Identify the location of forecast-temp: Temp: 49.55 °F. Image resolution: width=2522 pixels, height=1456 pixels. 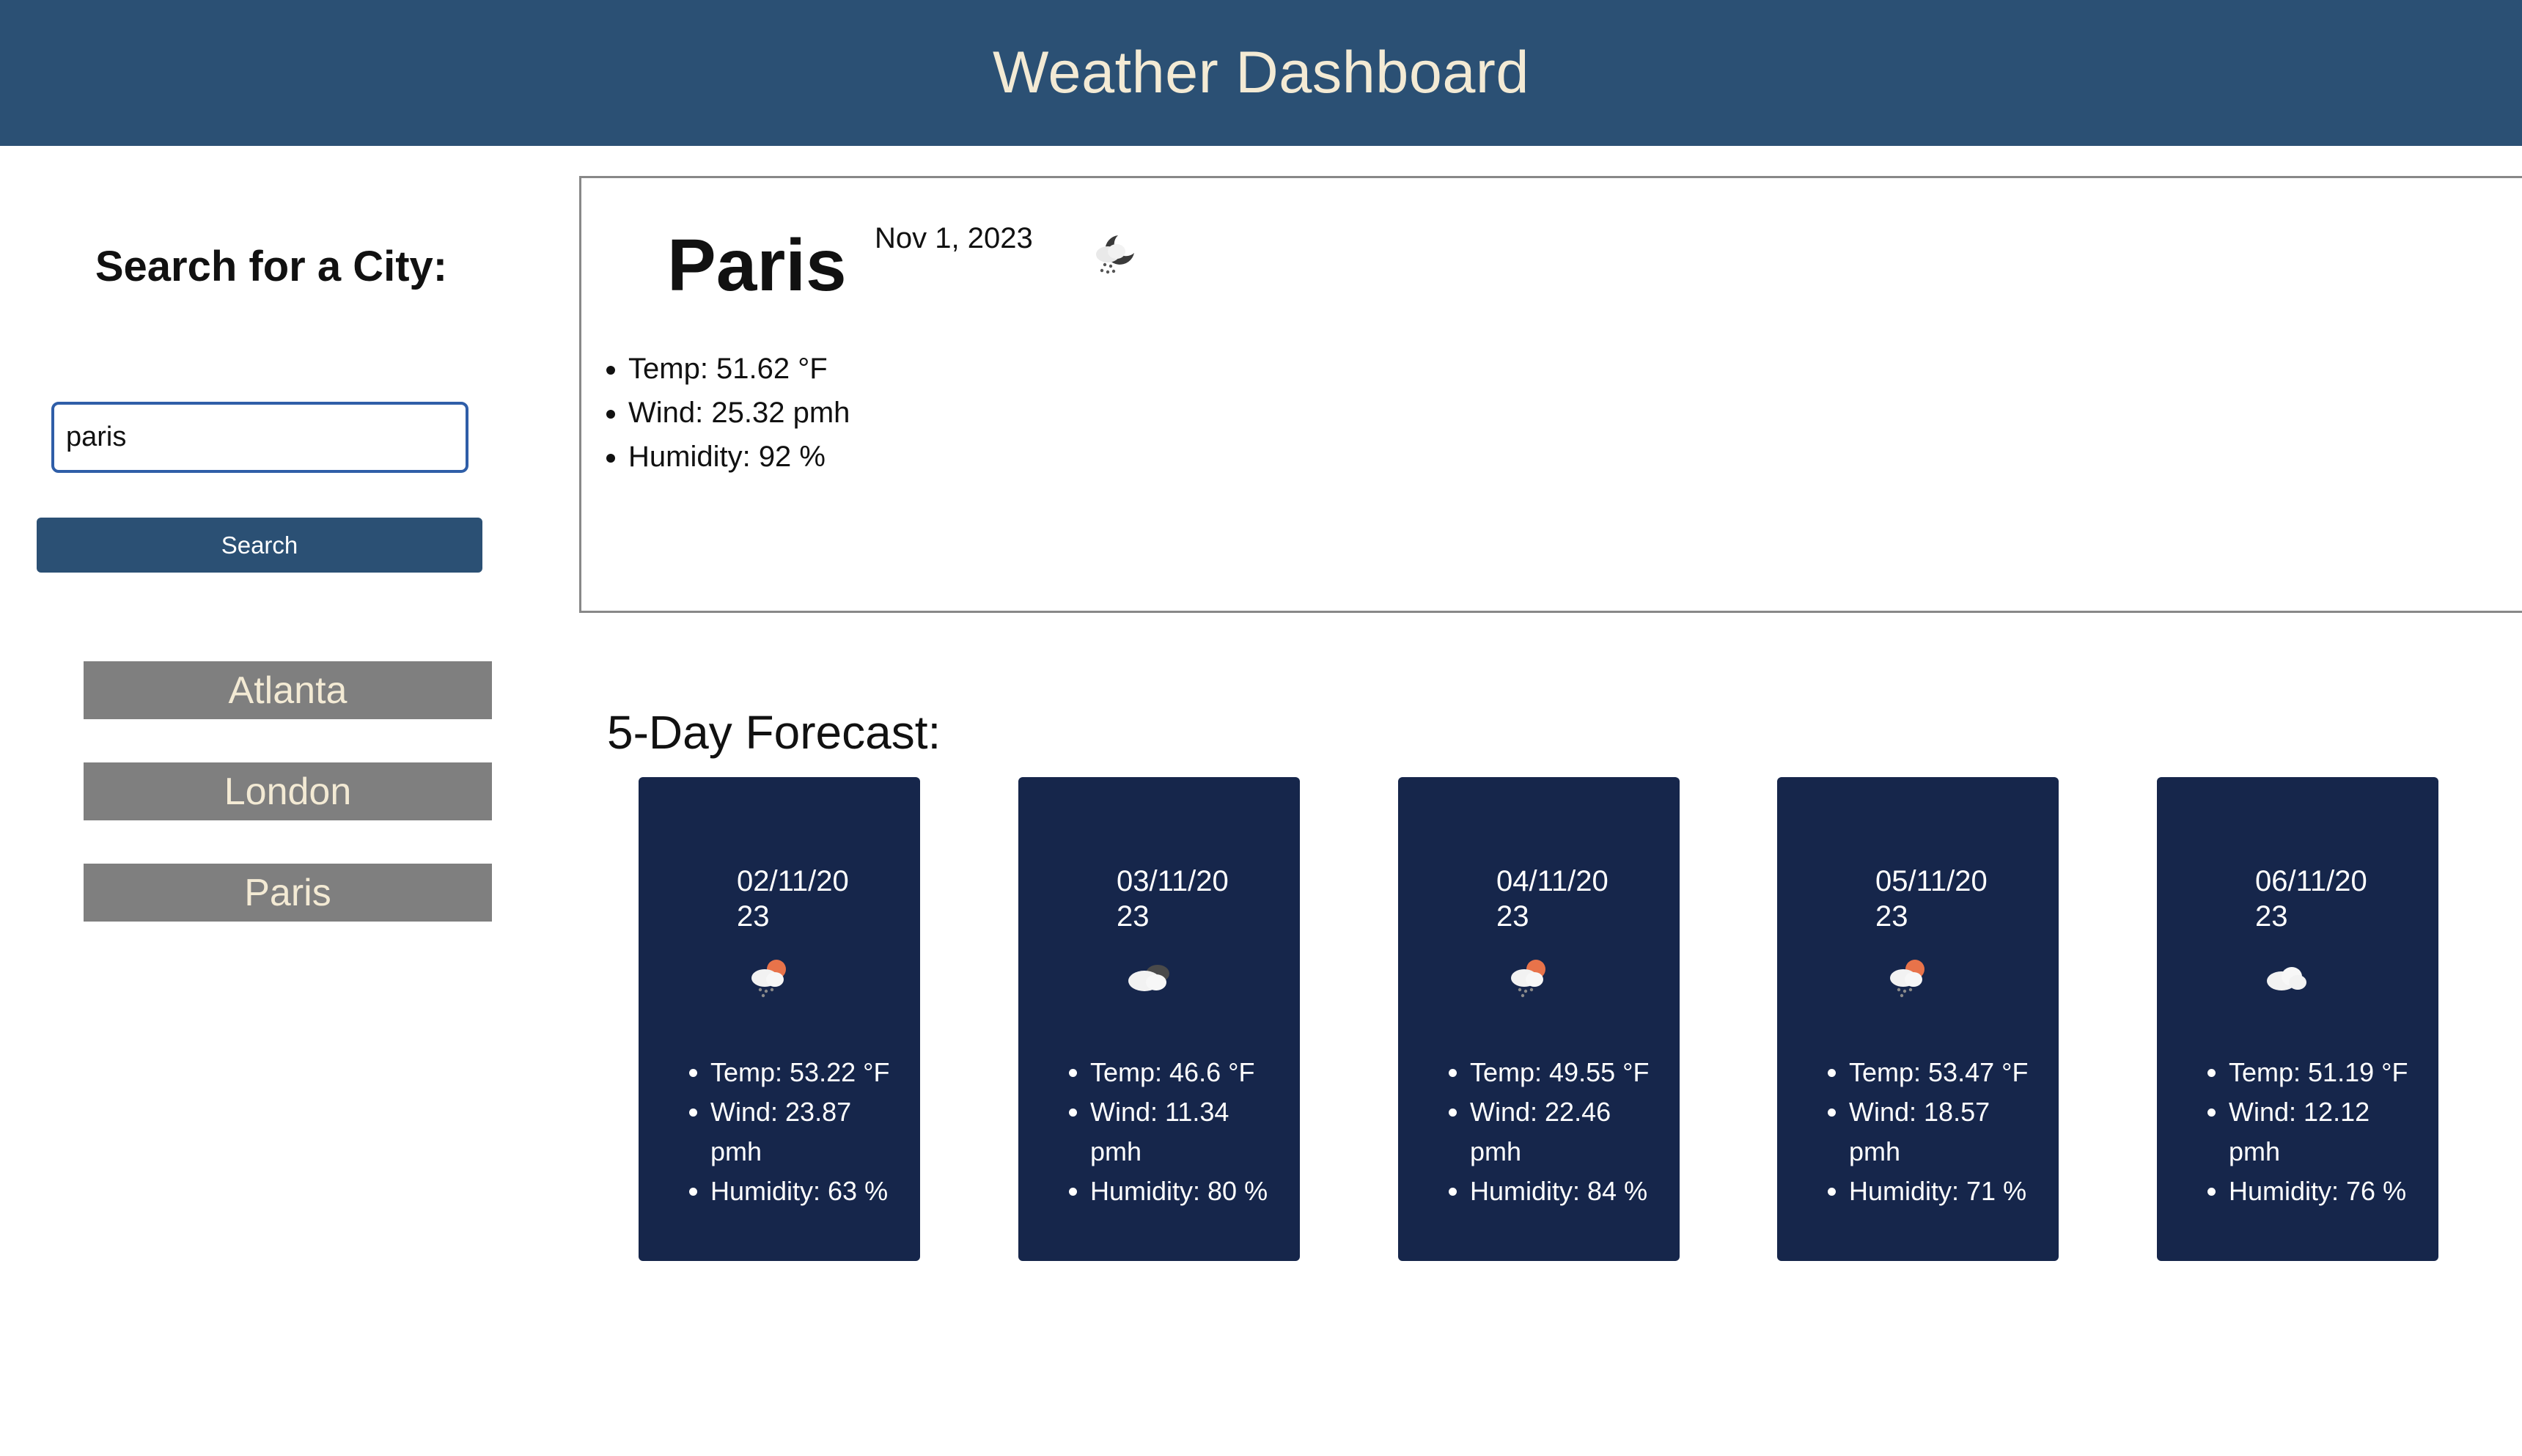
(1567, 1072).